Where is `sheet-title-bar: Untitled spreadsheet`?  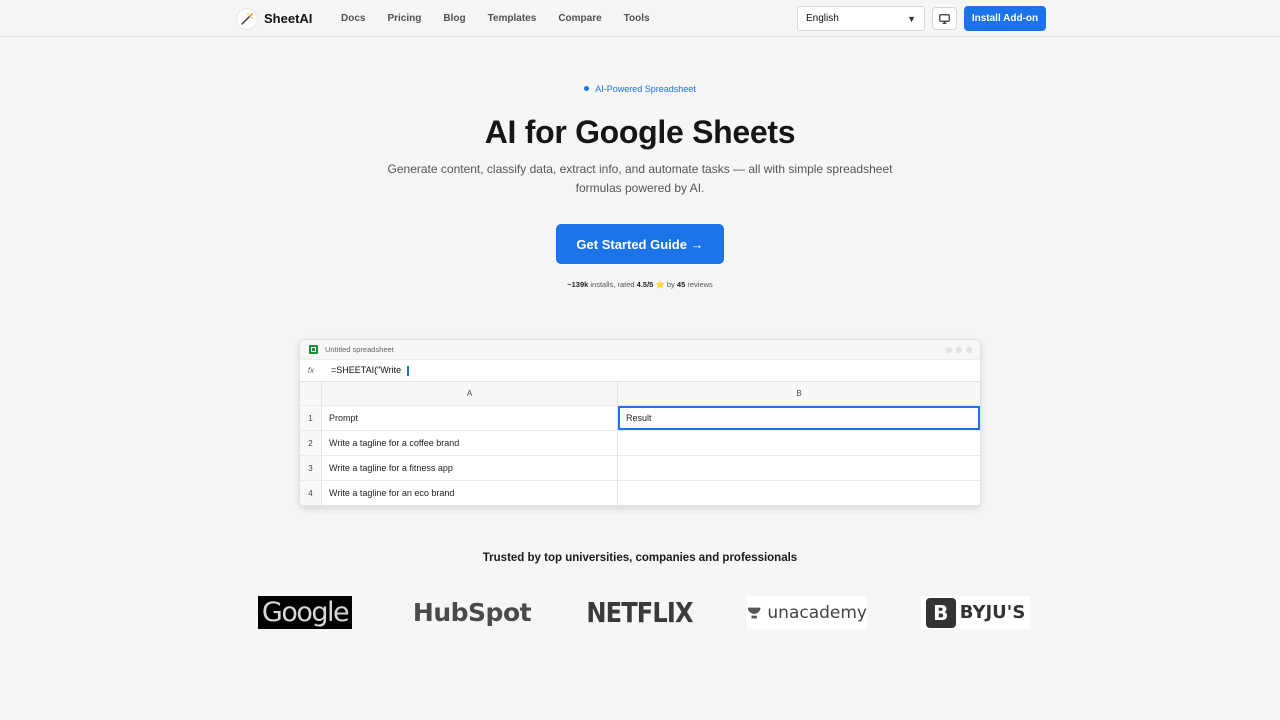 sheet-title-bar: Untitled spreadsheet is located at coordinates (640, 350).